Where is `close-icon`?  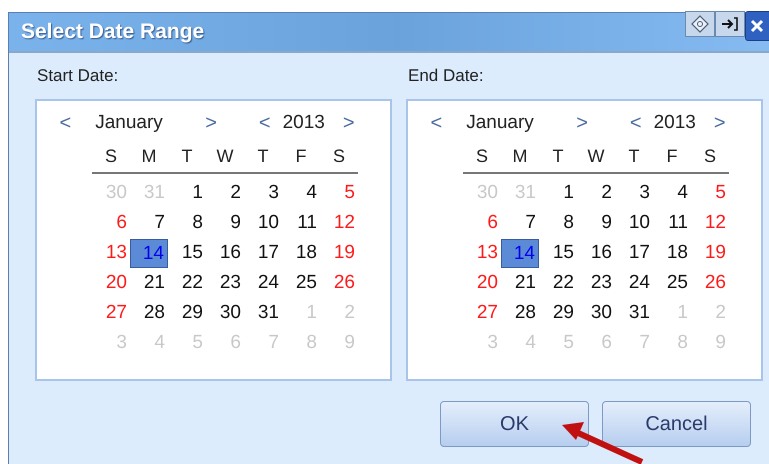 close-icon is located at coordinates (757, 26).